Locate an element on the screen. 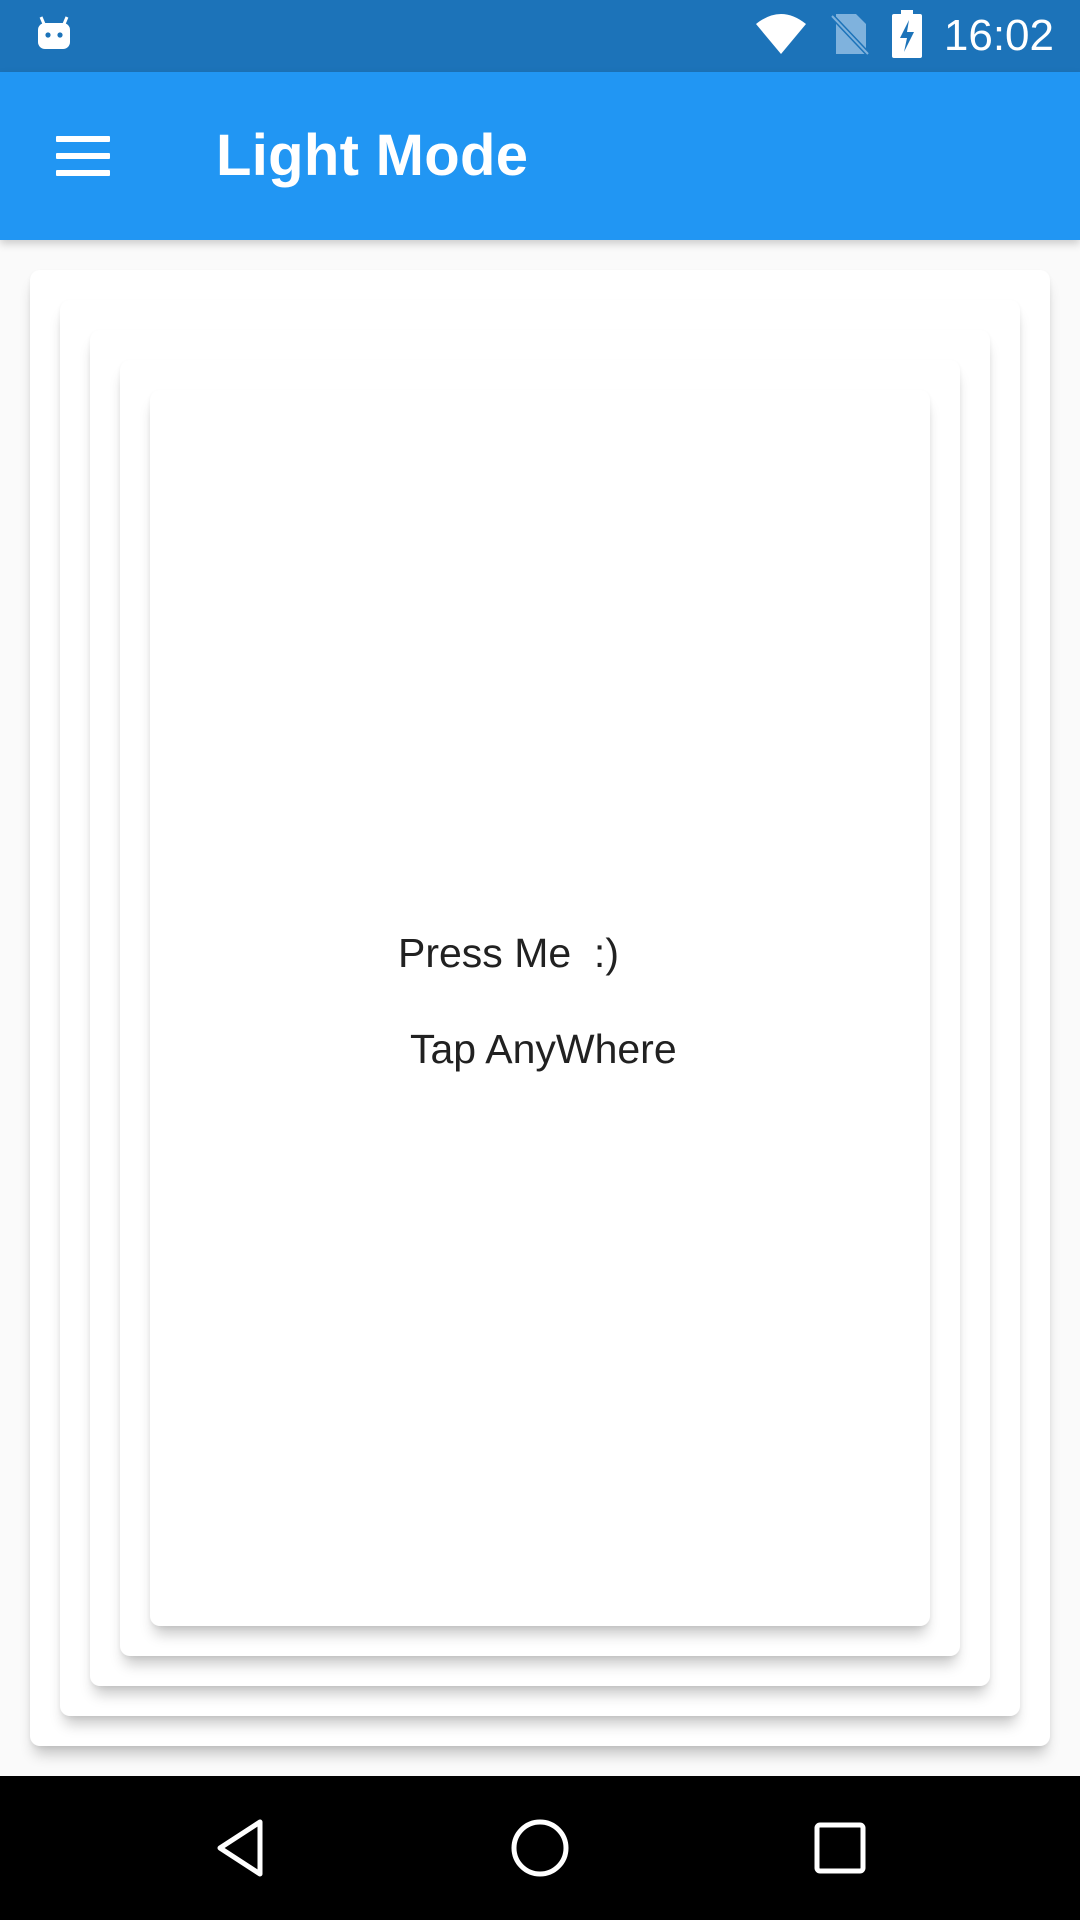 This screenshot has height=1920, width=1080. status-icons: 16:02 is located at coordinates (904, 36).